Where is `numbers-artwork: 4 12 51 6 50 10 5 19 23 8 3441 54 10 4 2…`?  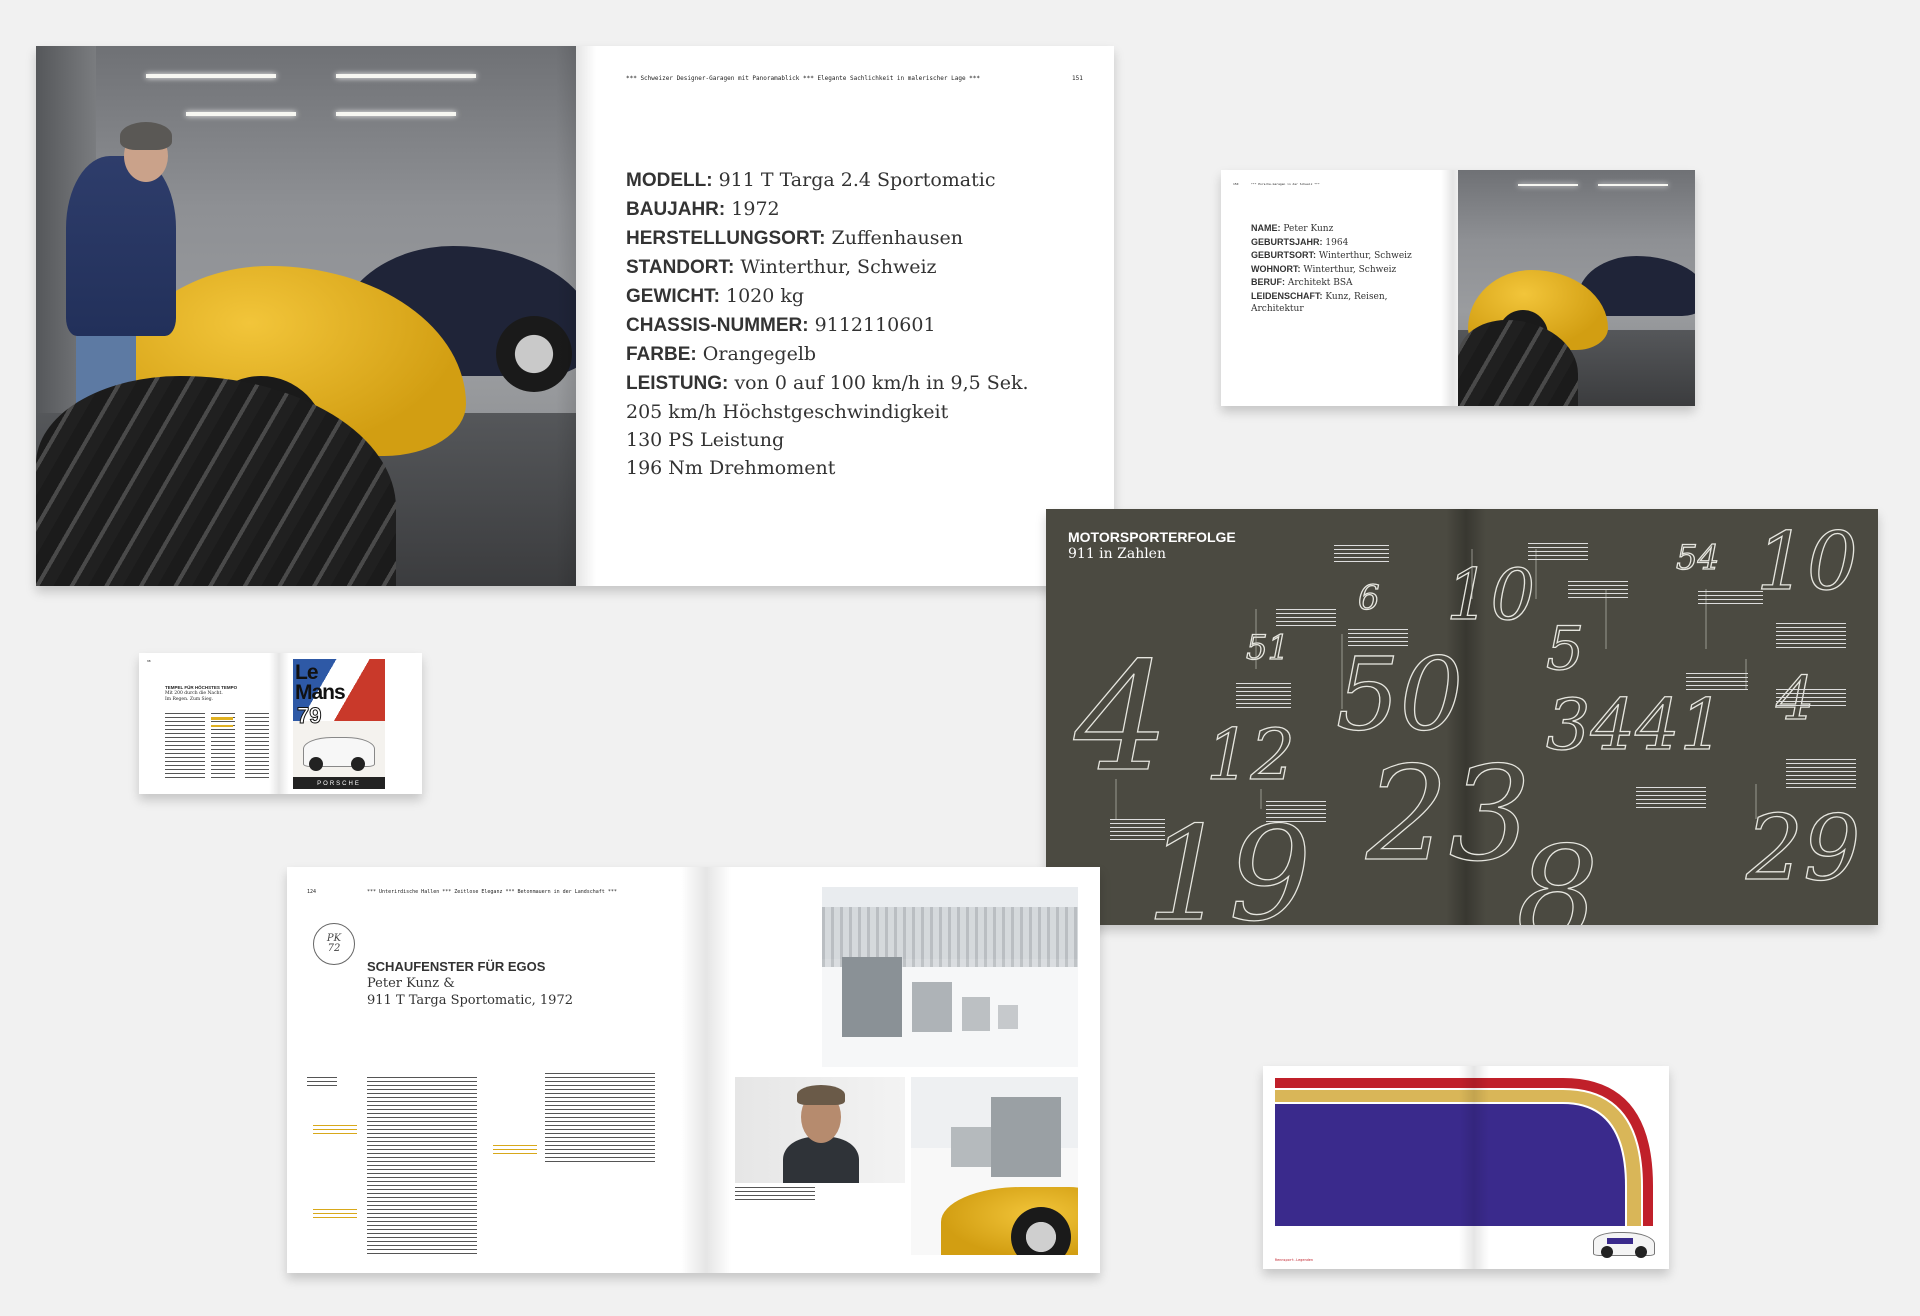
numbers-artwork: 4 12 51 6 50 10 5 19 23 8 3441 54 10 4 2… is located at coordinates (1466, 719).